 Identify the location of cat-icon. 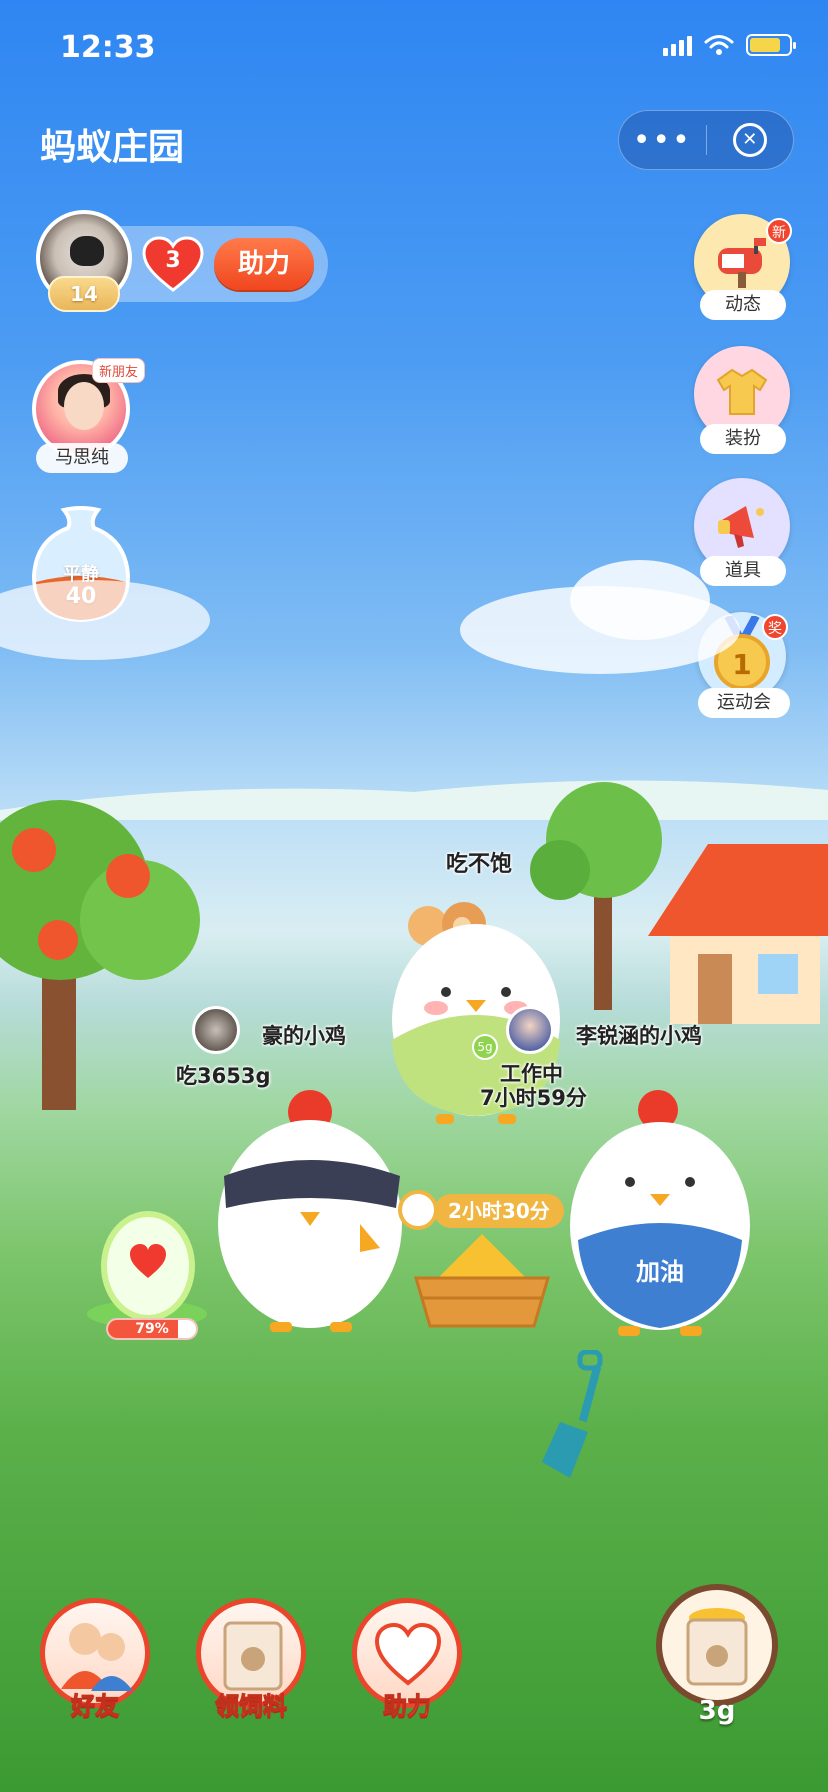
(87, 251).